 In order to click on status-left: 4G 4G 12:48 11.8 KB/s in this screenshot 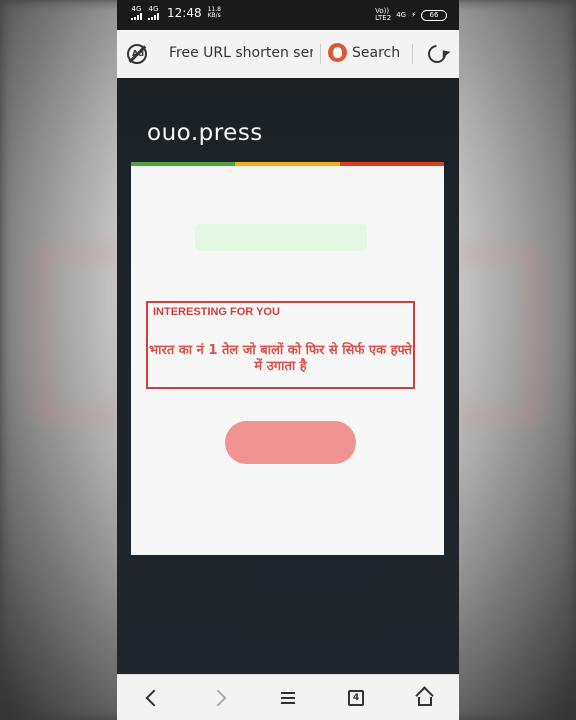, I will do `click(176, 13)`.